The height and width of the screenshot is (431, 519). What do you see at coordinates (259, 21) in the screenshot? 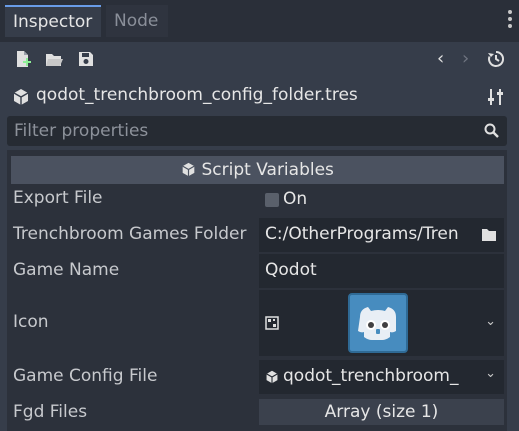
I see `tab-bar: Inspector Node` at bounding box center [259, 21].